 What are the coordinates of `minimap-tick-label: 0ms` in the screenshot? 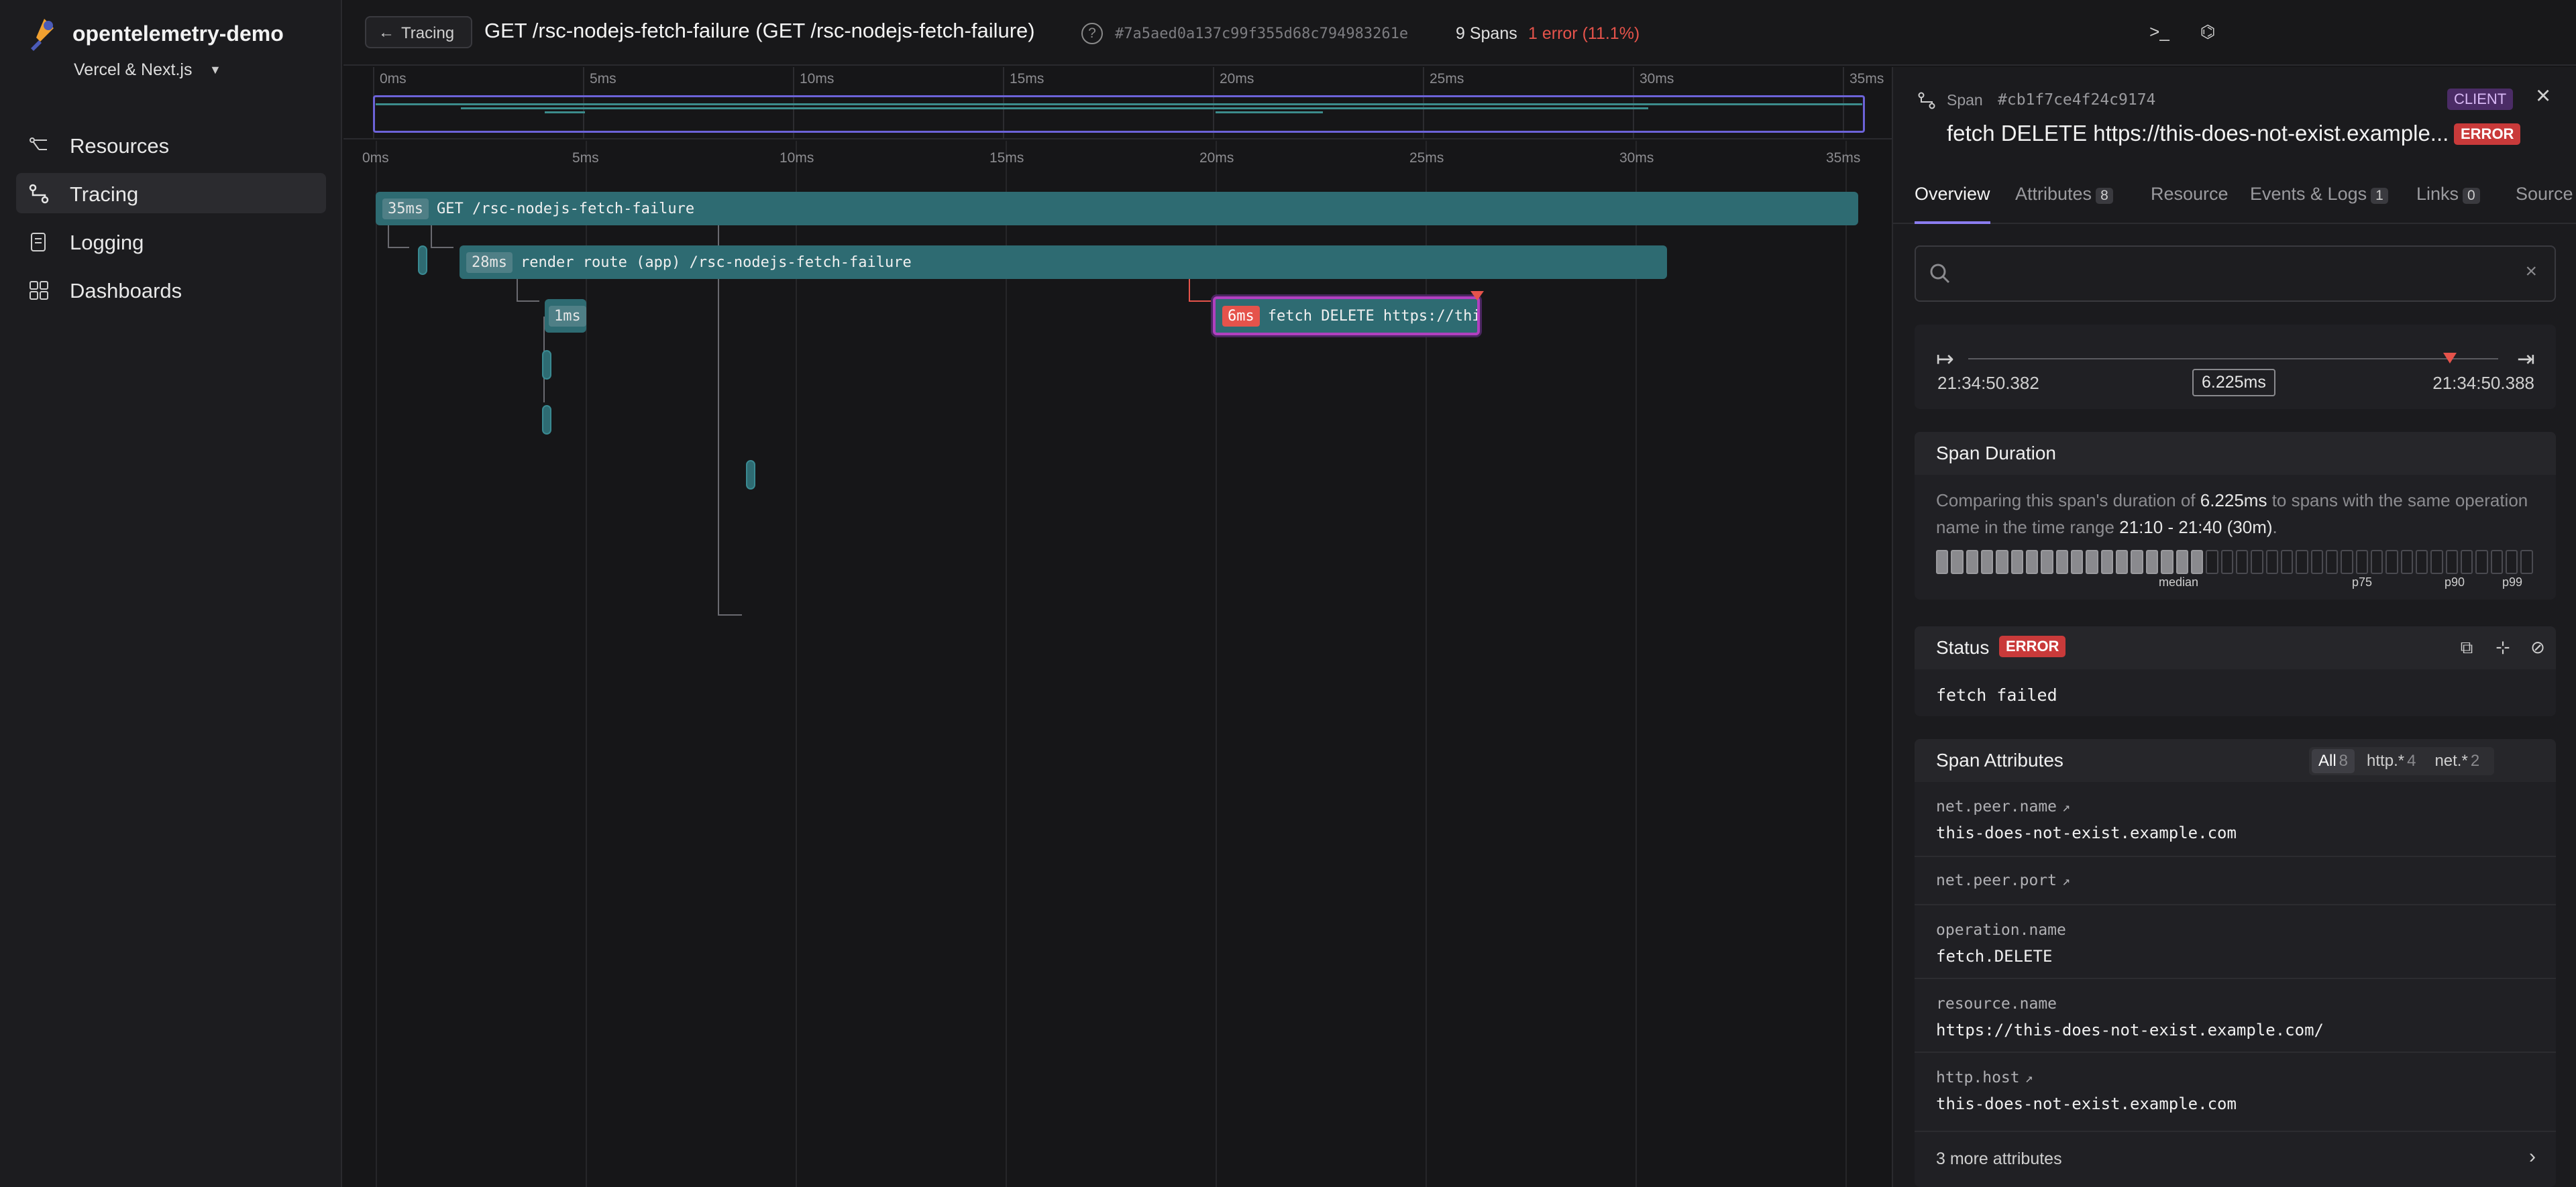 It's located at (393, 79).